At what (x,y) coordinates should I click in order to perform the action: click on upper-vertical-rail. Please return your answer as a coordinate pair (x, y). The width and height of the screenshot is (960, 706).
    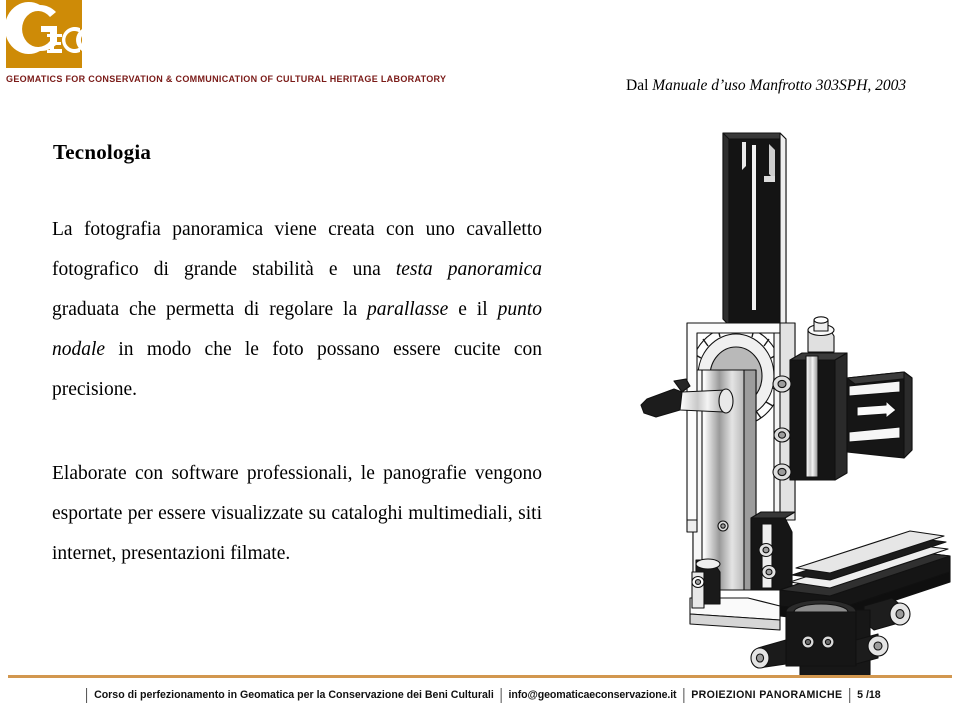
    Looking at the image, I should click on (754, 229).